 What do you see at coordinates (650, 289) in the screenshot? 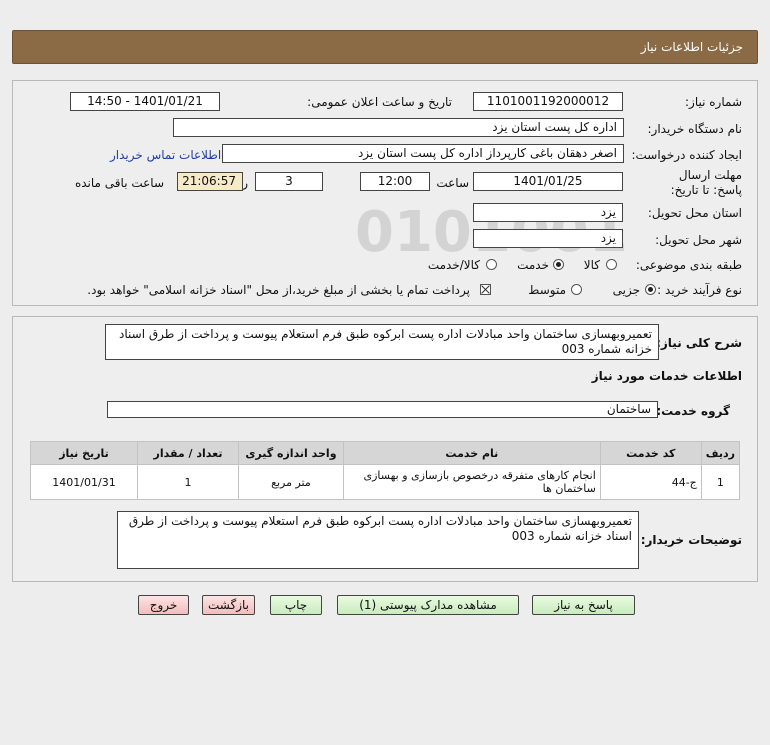
I see `purchase-radio-minor` at bounding box center [650, 289].